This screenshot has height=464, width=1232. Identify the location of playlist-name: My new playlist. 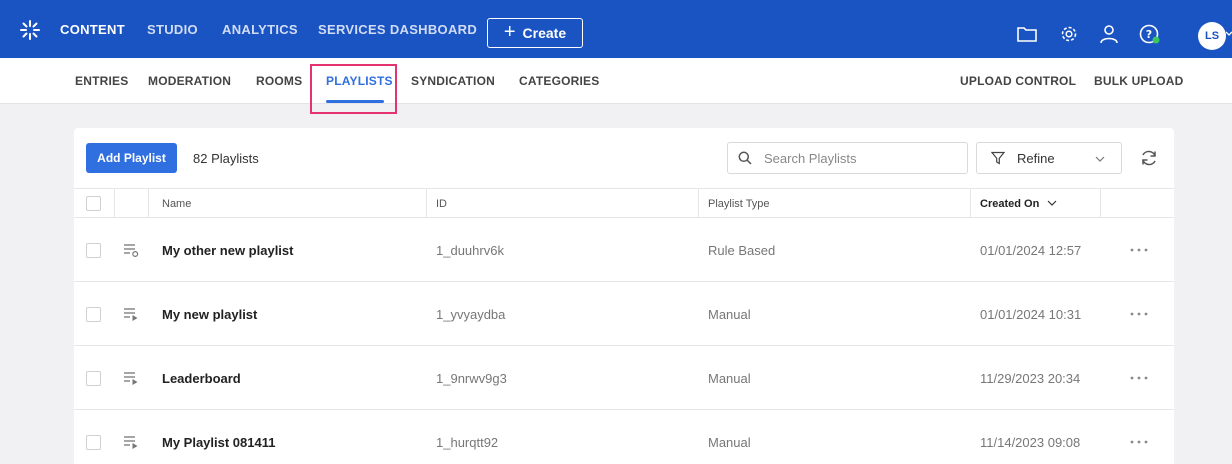
(209, 314).